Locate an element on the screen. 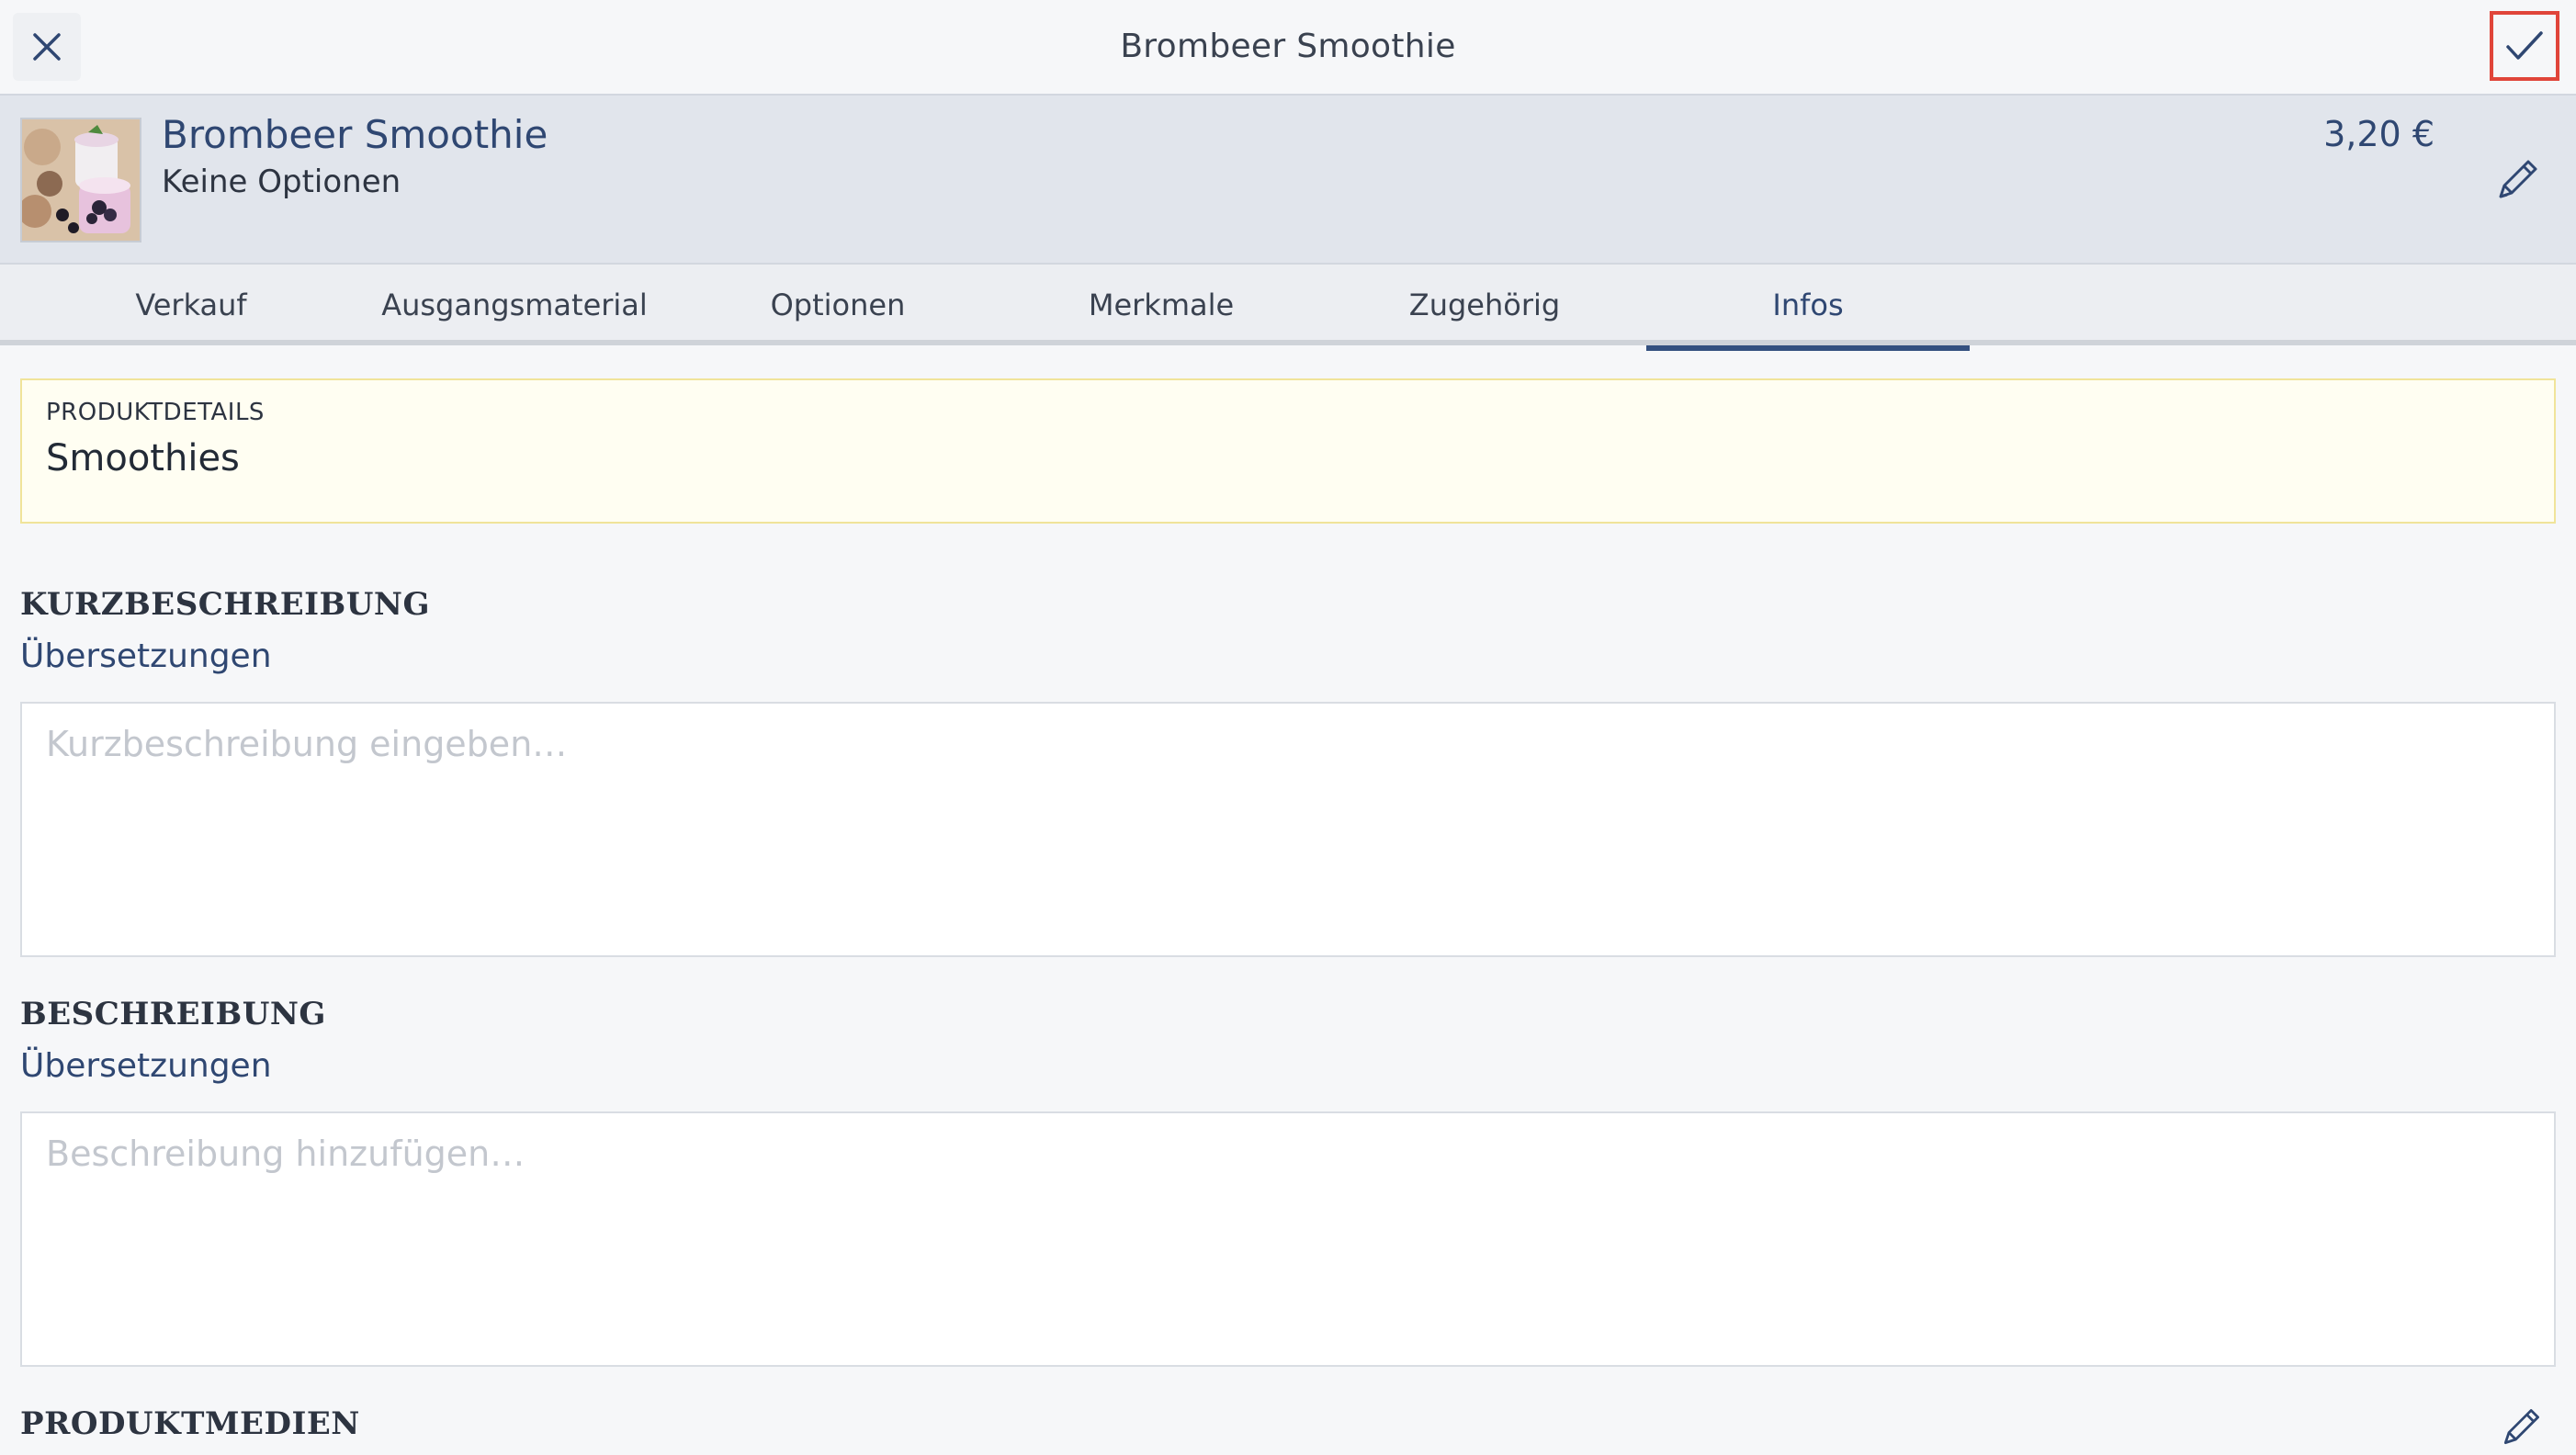 The width and height of the screenshot is (2576, 1455). description-translations-link: Übersetzungen is located at coordinates (146, 1066).